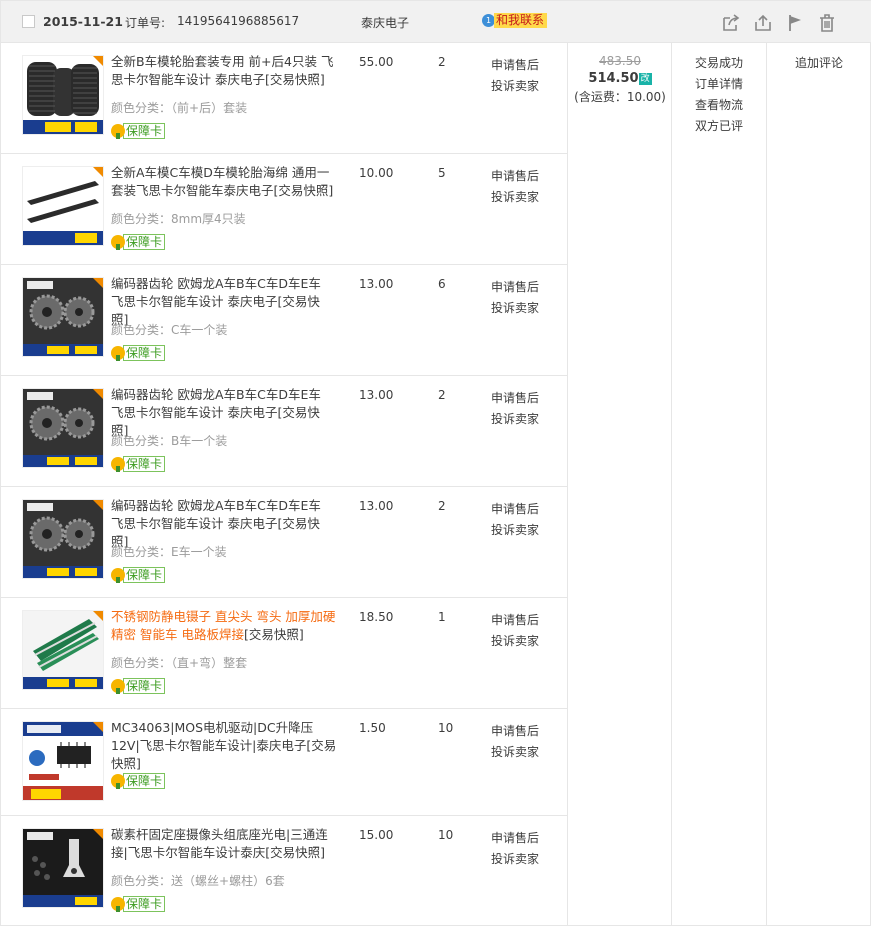 This screenshot has height=926, width=871. I want to click on snapshot-link: [交易快照], so click(274, 634).